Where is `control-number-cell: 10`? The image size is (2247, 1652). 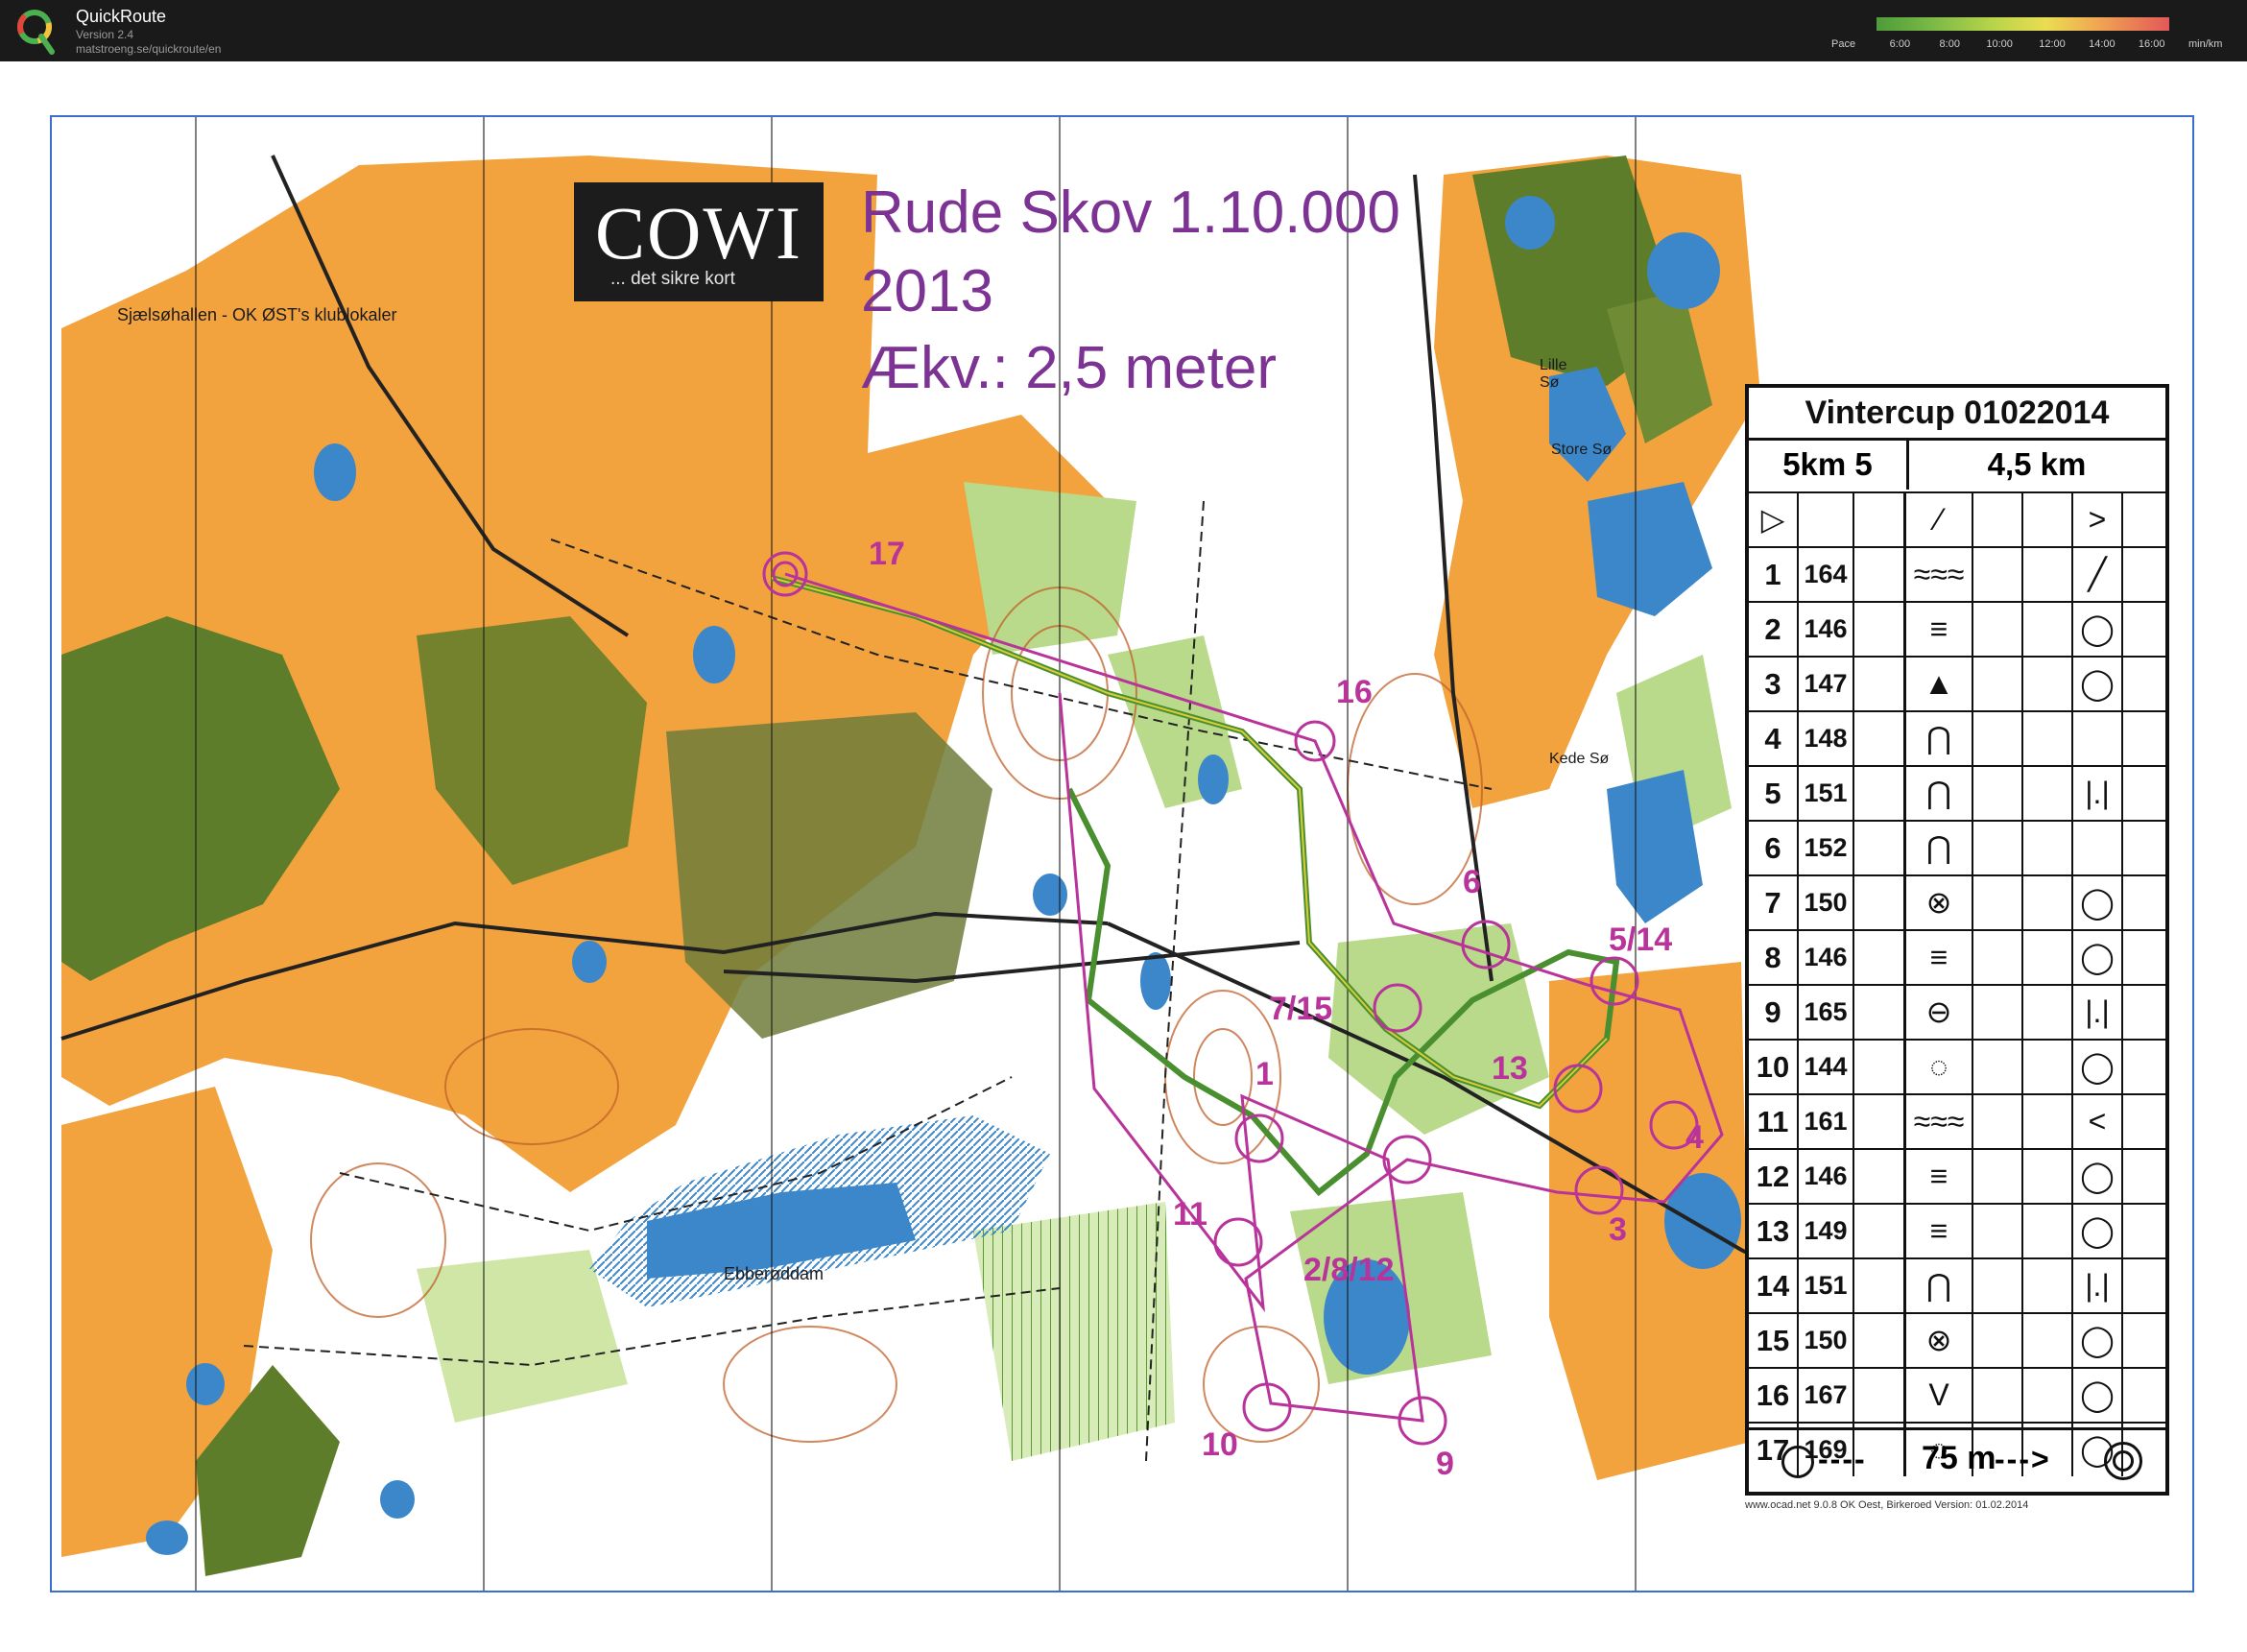 control-number-cell: 10 is located at coordinates (1774, 1067).